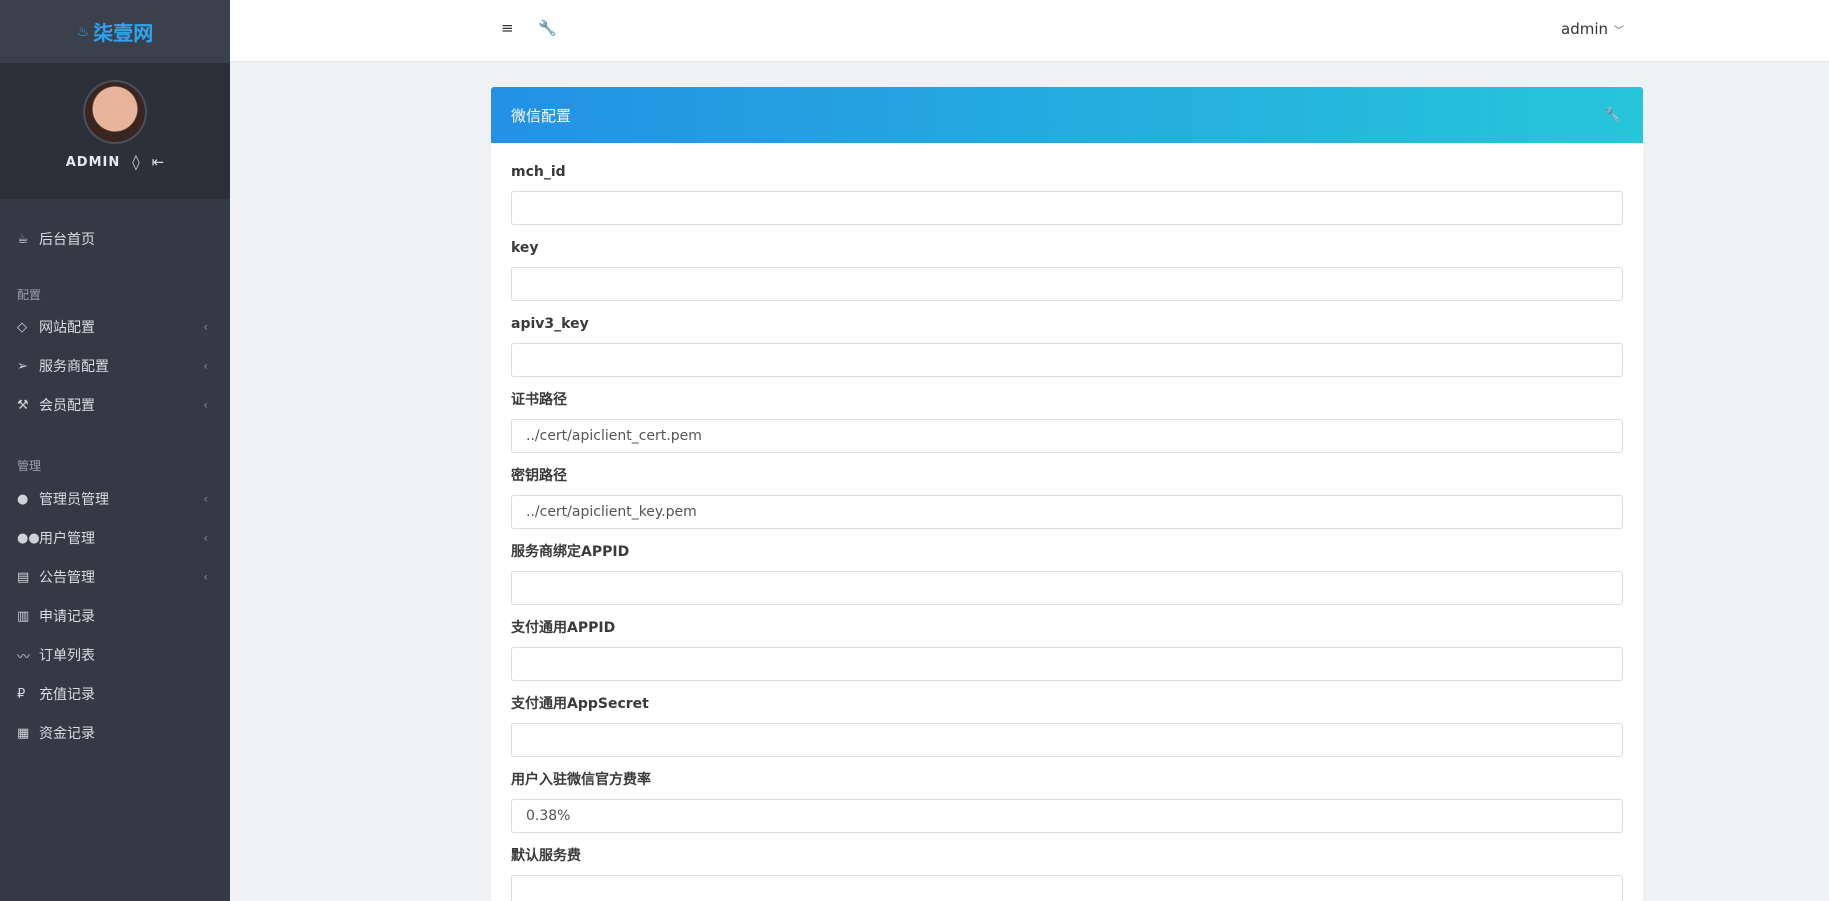  I want to click on apiv3-key-input, so click(1067, 360).